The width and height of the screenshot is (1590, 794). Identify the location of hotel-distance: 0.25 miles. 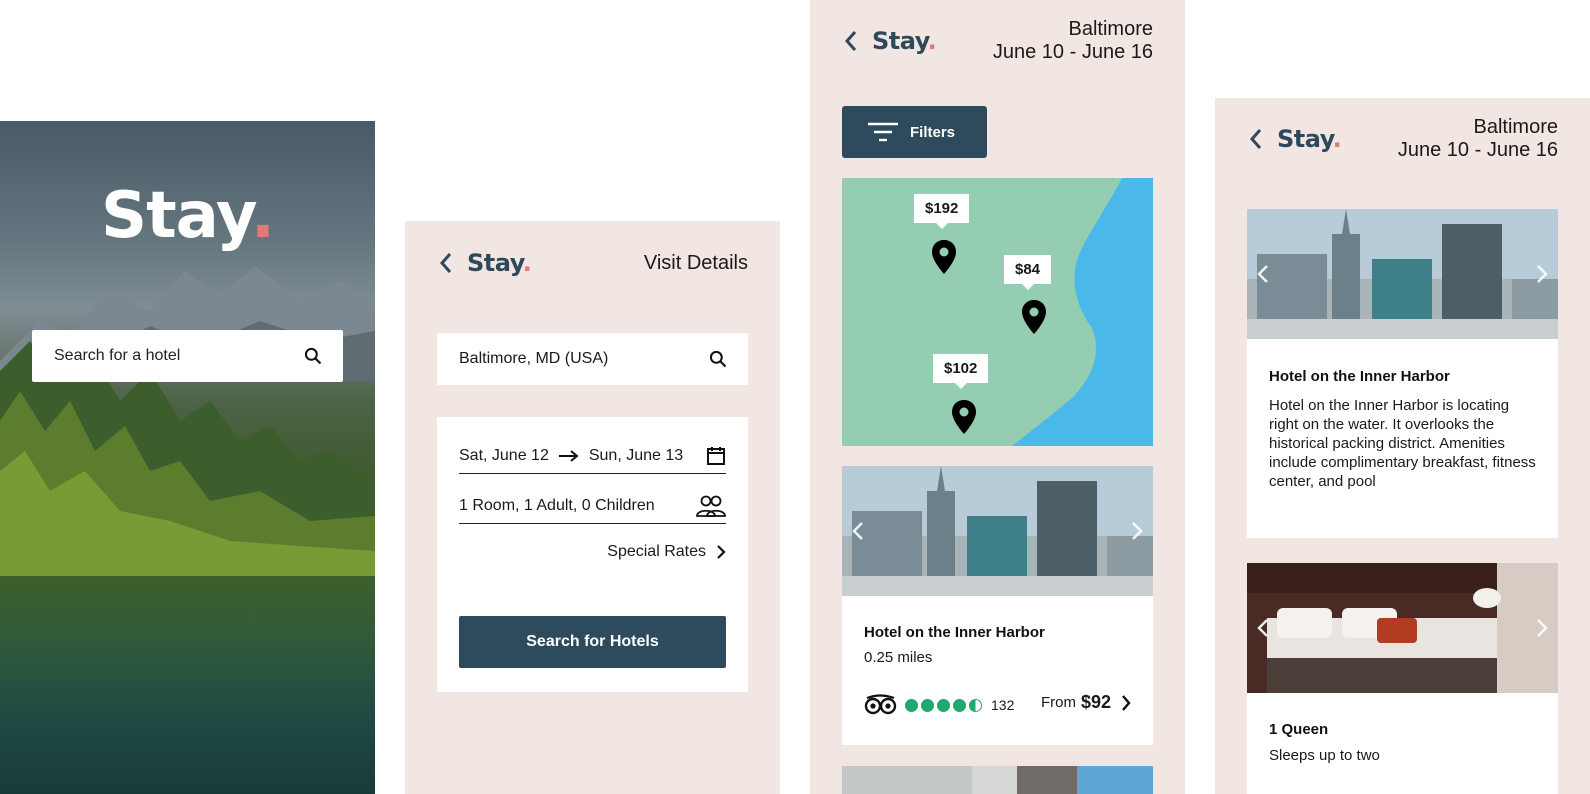
(898, 657).